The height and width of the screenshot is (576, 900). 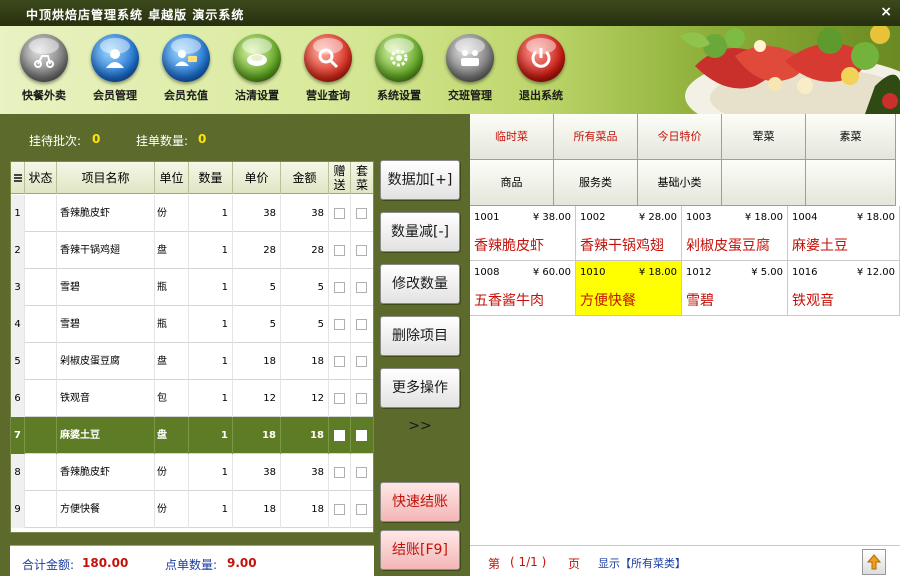 What do you see at coordinates (509, 246) in the screenshot?
I see `menu-item-name: 香辣脆皮虾` at bounding box center [509, 246].